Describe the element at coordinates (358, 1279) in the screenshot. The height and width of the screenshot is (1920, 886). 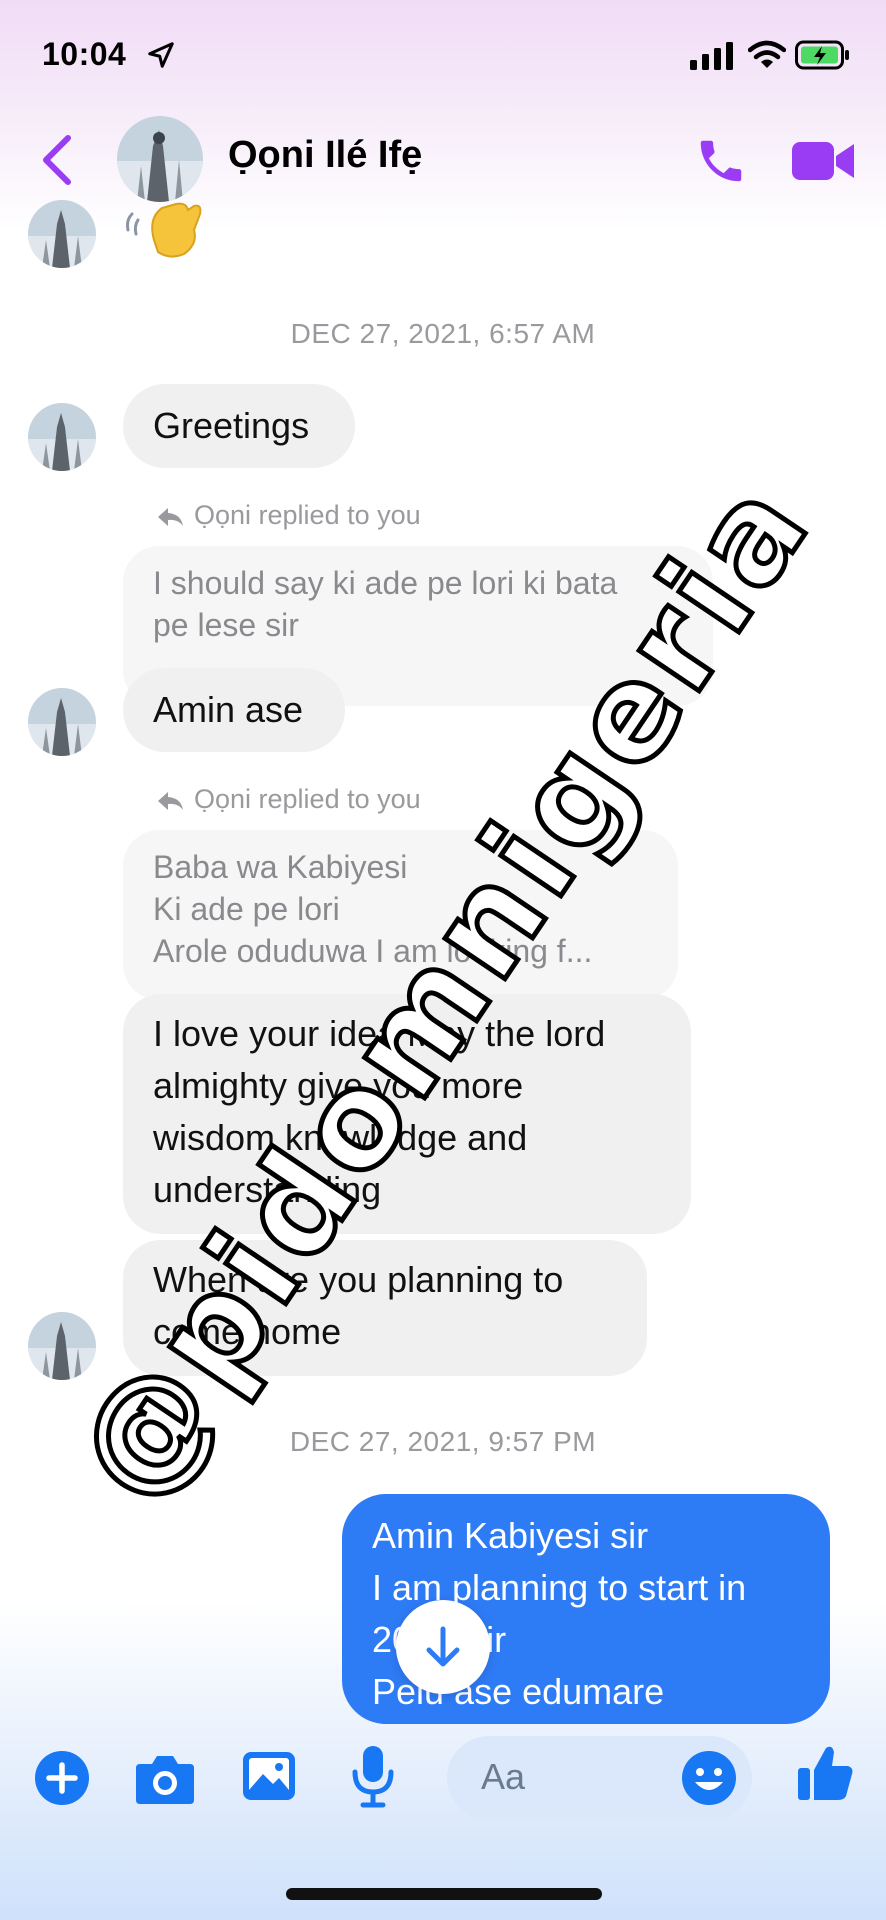
I see `message-line: When are you planning to` at that location.